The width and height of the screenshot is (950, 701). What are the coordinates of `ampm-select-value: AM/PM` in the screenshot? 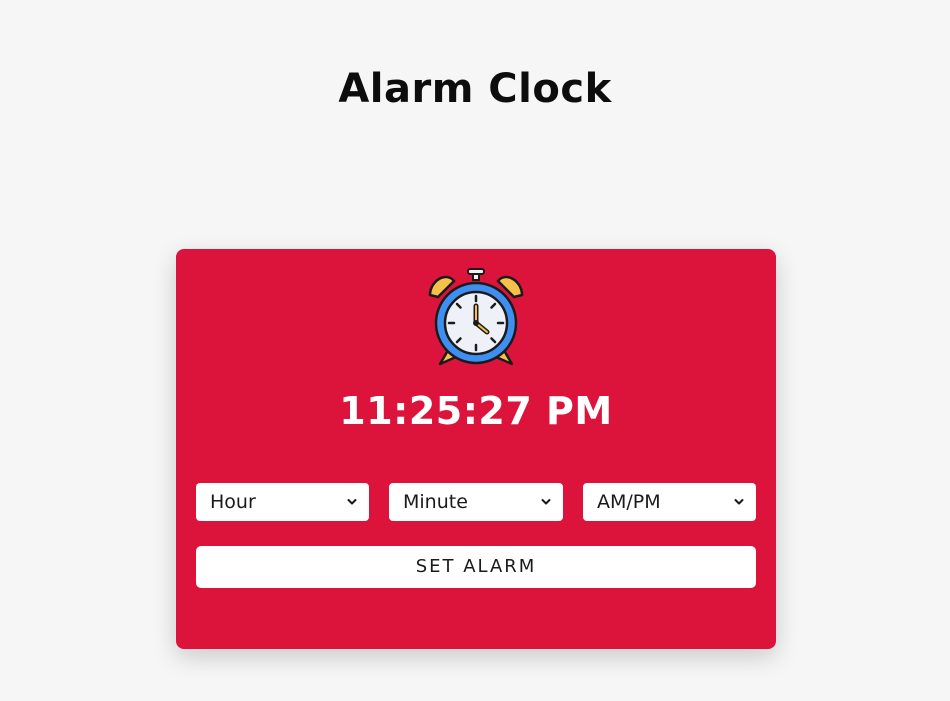 It's located at (629, 502).